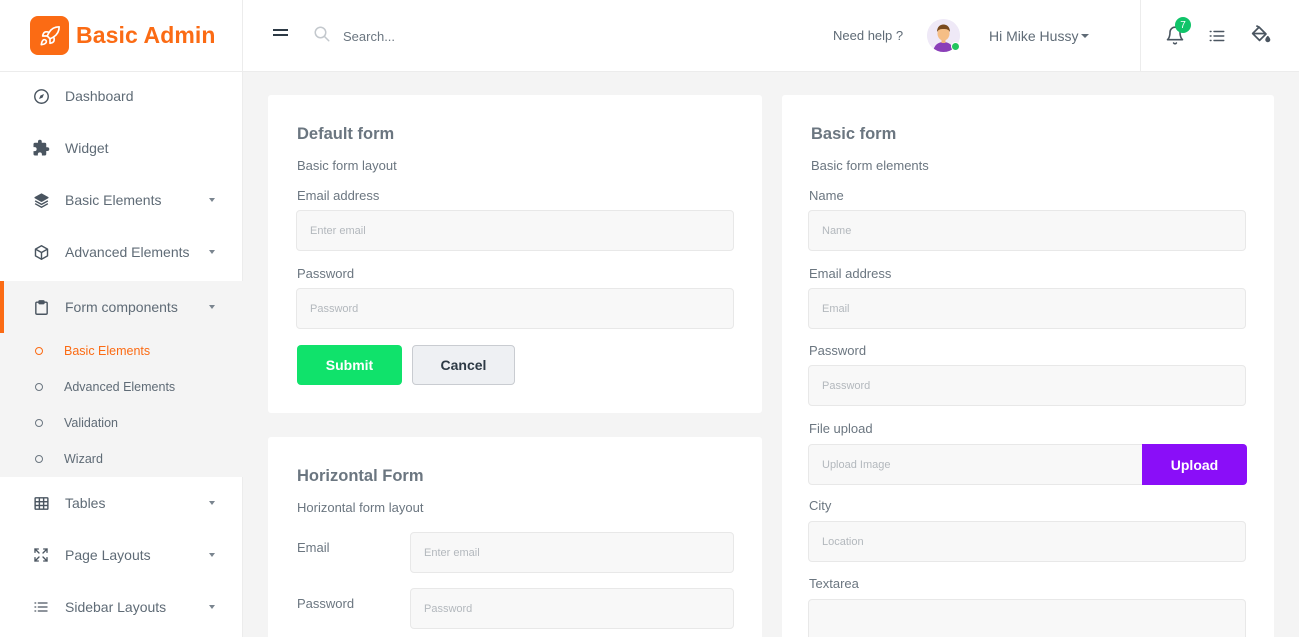  Describe the element at coordinates (834, 583) in the screenshot. I see `textarea-label: Textarea` at that location.